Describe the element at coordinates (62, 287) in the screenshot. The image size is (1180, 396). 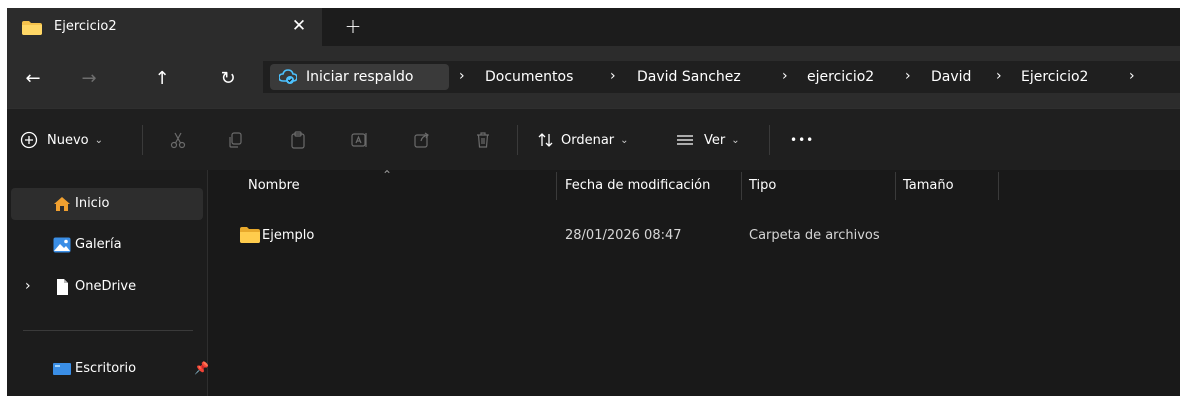
I see `document-icon` at that location.